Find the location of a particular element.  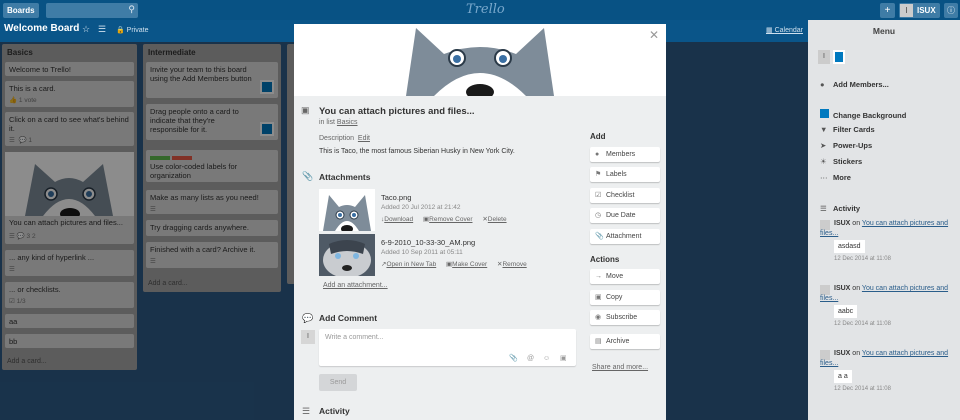

activity-on: on is located at coordinates (856, 353).